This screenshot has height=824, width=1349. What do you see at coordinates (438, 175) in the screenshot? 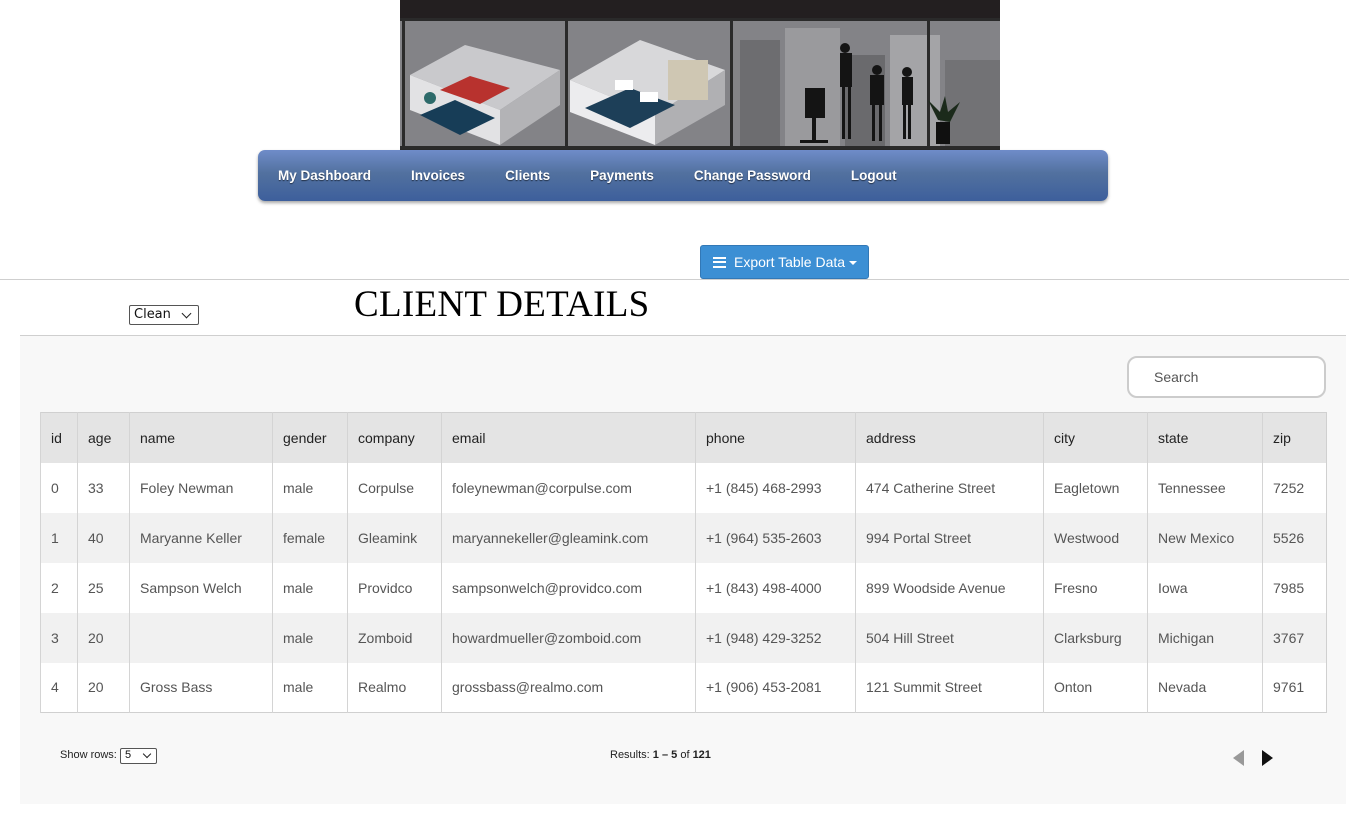
I see `nav-item-invoices: Invoices` at bounding box center [438, 175].